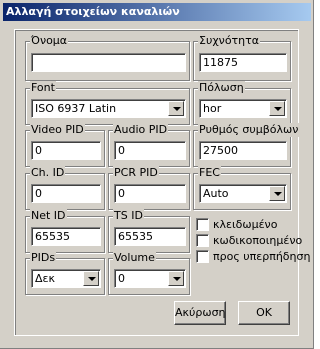  Describe the element at coordinates (202, 256) in the screenshot. I see `skip-checkbox` at that location.